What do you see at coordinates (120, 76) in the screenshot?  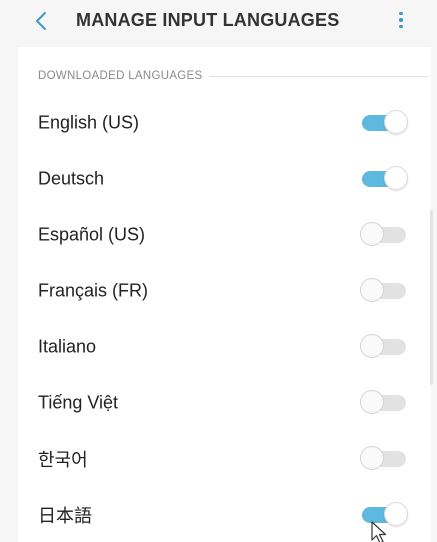 I see `section-header-label: DOWNLOADED LANGUAGES` at bounding box center [120, 76].